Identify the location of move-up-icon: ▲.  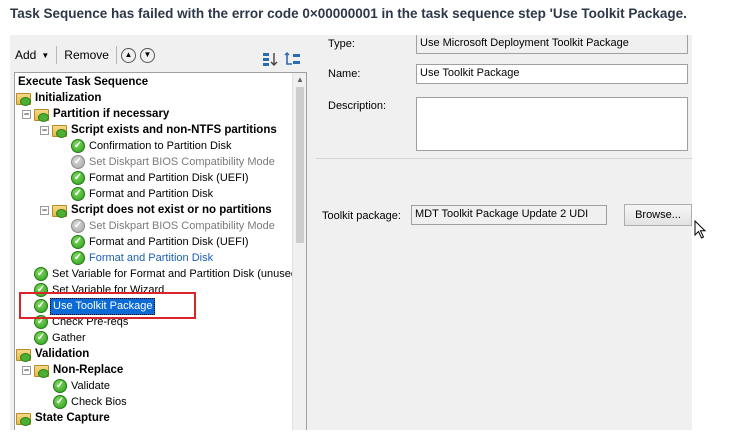
(128, 55).